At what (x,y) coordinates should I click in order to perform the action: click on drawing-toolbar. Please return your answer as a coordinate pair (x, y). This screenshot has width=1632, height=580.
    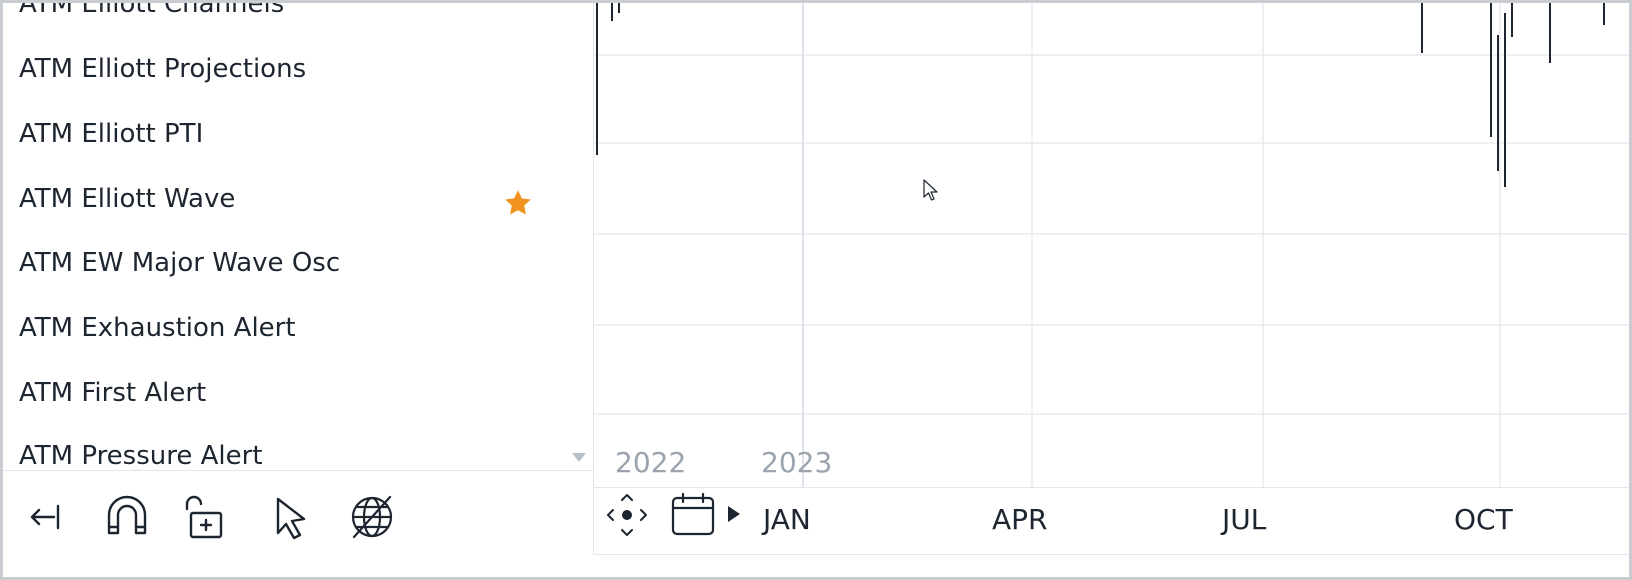
    Looking at the image, I should click on (298, 524).